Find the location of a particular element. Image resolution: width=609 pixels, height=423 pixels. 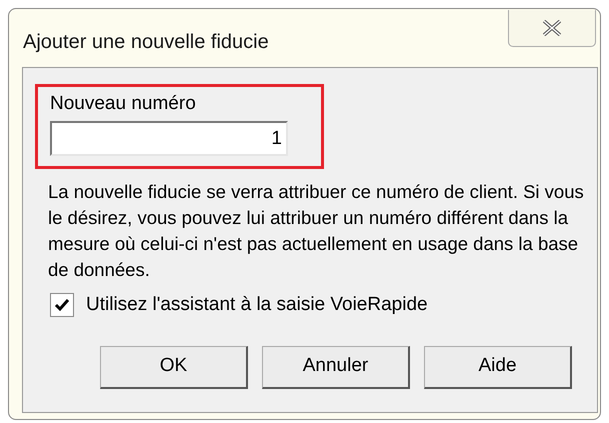

close-button is located at coordinates (552, 28).